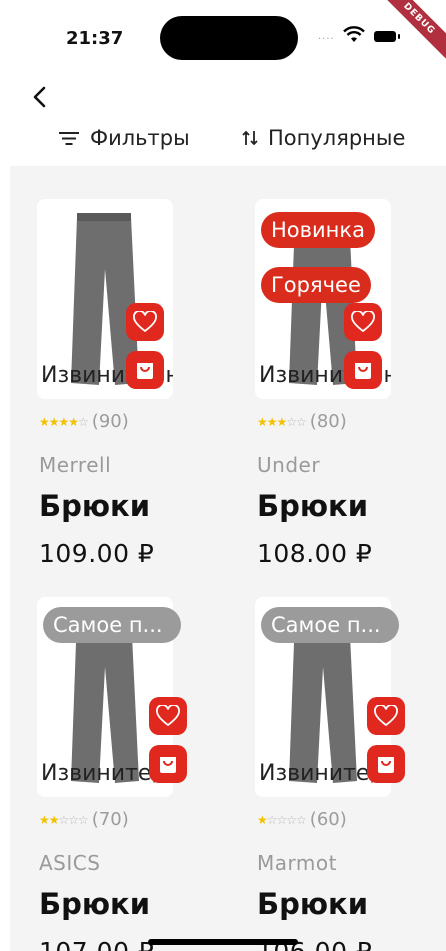  I want to click on hot-badge: Горячее, so click(316, 285).